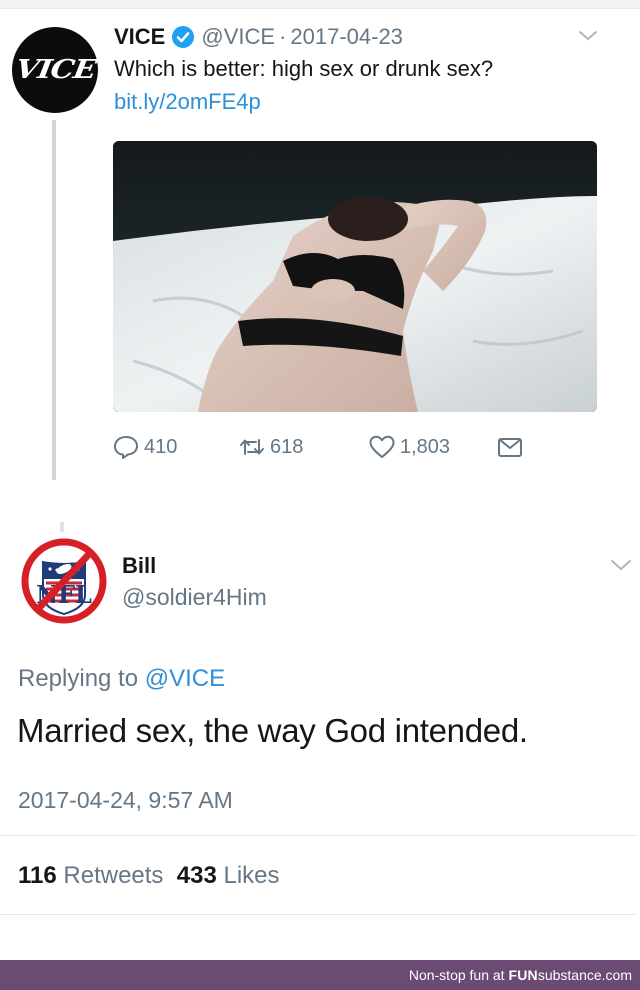 This screenshot has width=640, height=990. What do you see at coordinates (304, 68) in the screenshot?
I see `tweet-text: Which is better: high sex or drunk sex?` at bounding box center [304, 68].